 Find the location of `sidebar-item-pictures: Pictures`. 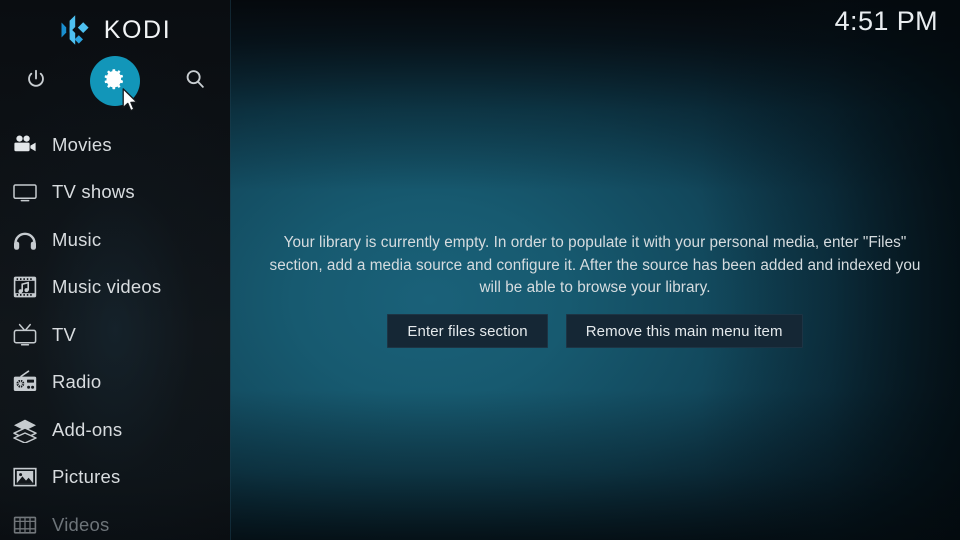

sidebar-item-pictures: Pictures is located at coordinates (115, 478).